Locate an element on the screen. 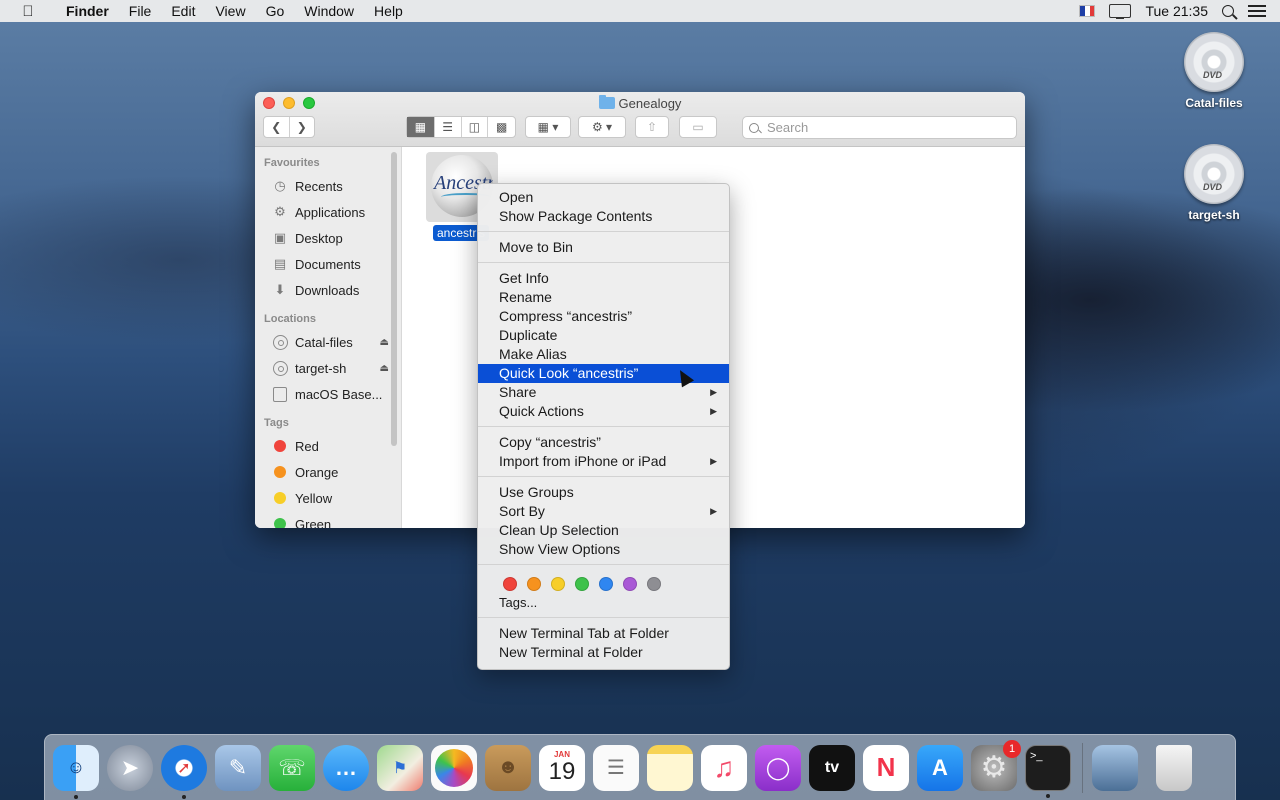 Image resolution: width=1280 pixels, height=800 pixels. tag-orange-button is located at coordinates (534, 583).